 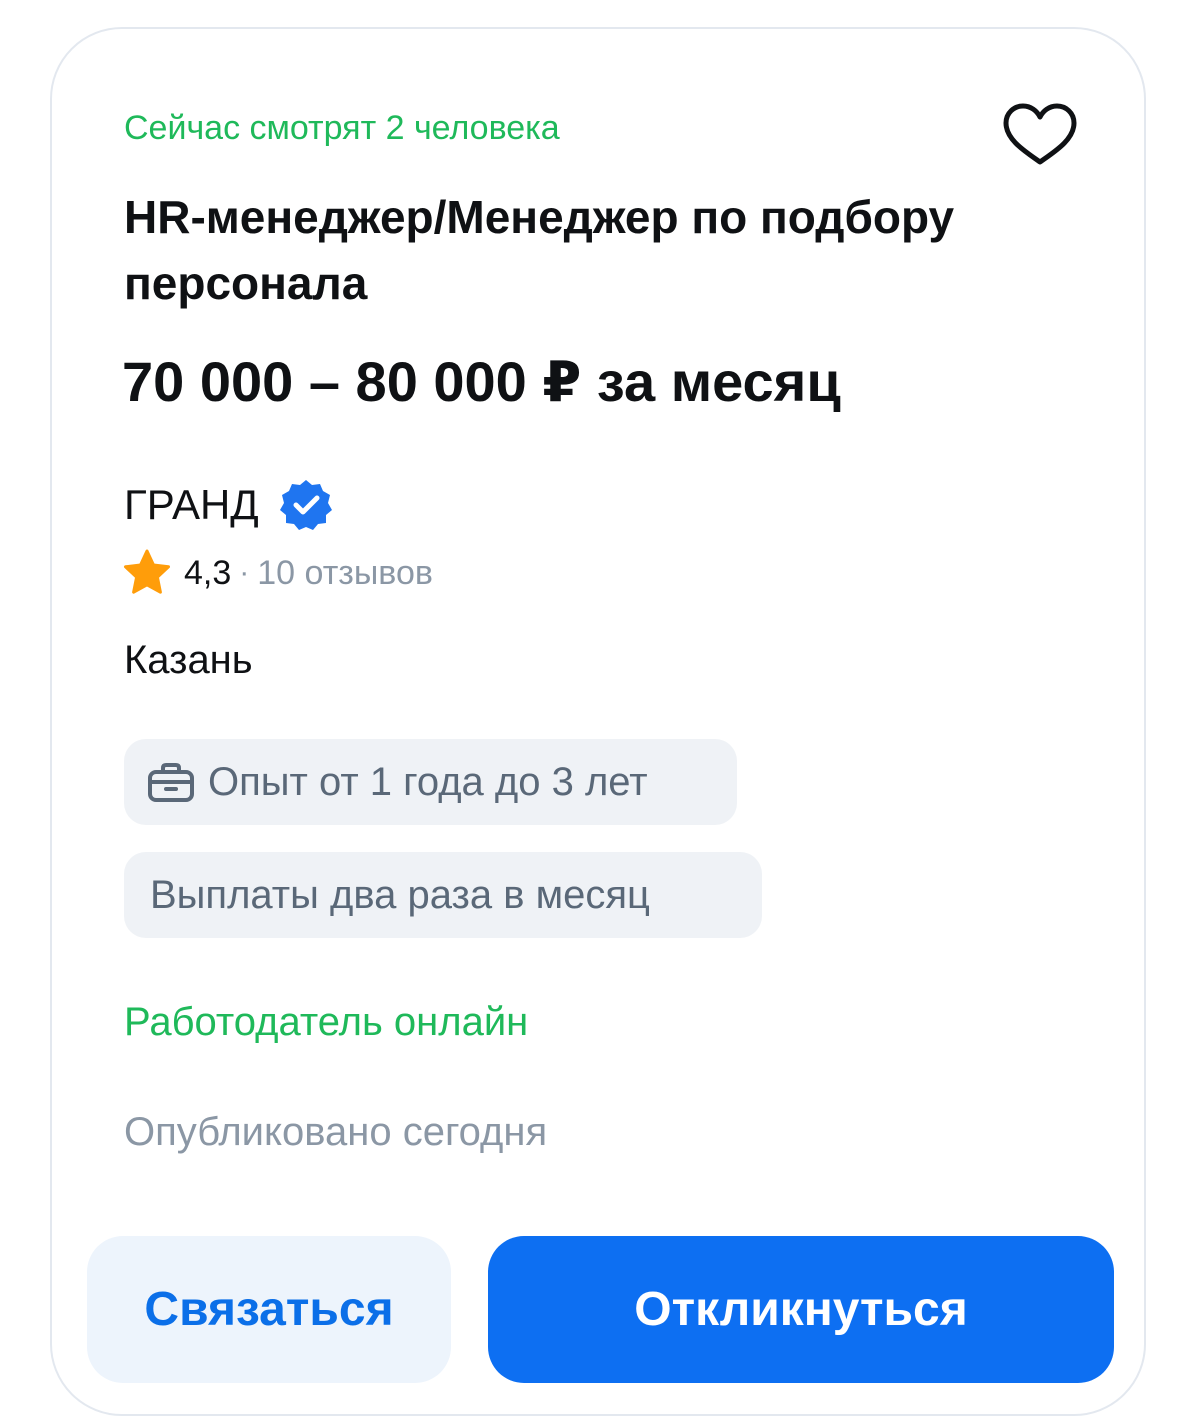 I want to click on employer-online-status: Работодатель онлайн, so click(x=326, y=1022).